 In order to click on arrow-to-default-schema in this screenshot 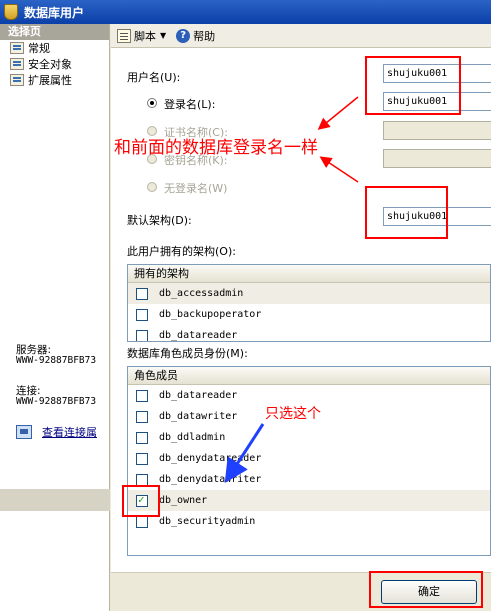, I will do `click(339, 169)`.